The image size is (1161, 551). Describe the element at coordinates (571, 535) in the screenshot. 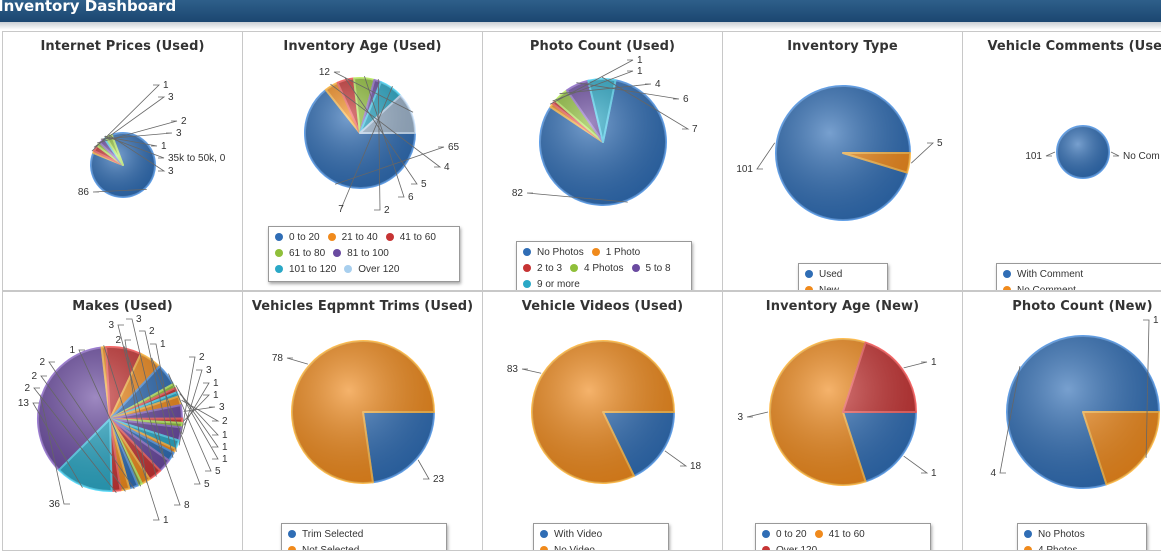

I see `legend-item: With Video` at that location.